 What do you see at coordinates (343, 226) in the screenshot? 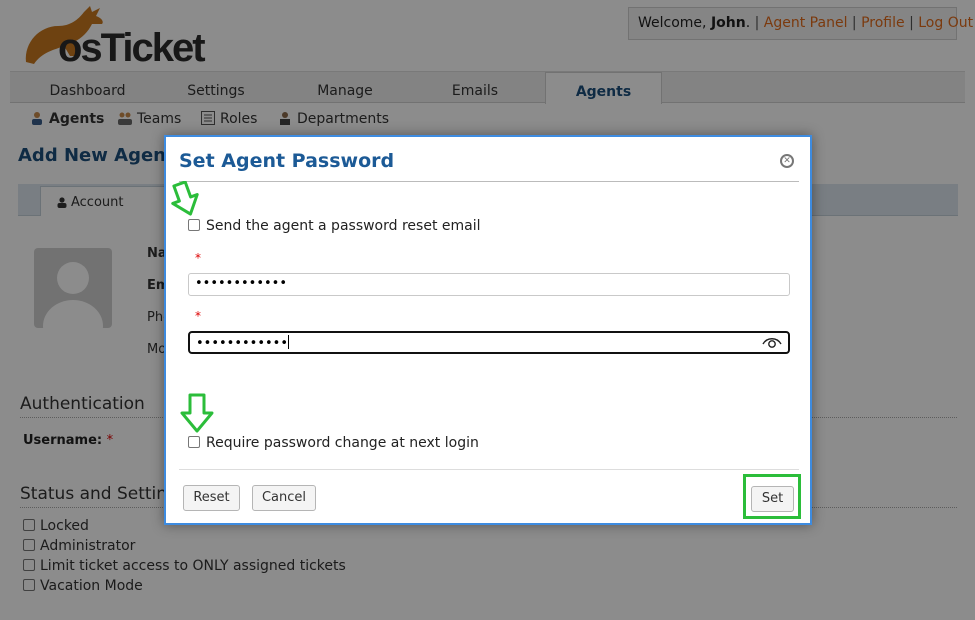
I see `send-reset-email-label: Send the agent a password reset email` at bounding box center [343, 226].